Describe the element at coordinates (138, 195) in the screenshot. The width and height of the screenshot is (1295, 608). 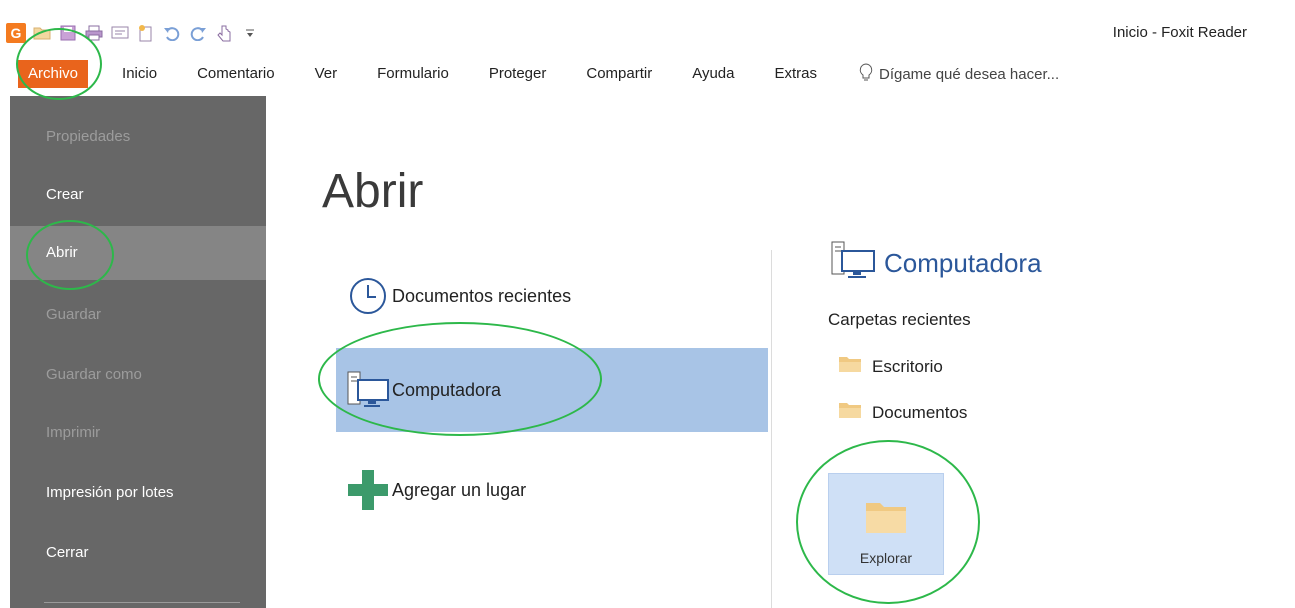
I see `nav-crear: Crear` at that location.